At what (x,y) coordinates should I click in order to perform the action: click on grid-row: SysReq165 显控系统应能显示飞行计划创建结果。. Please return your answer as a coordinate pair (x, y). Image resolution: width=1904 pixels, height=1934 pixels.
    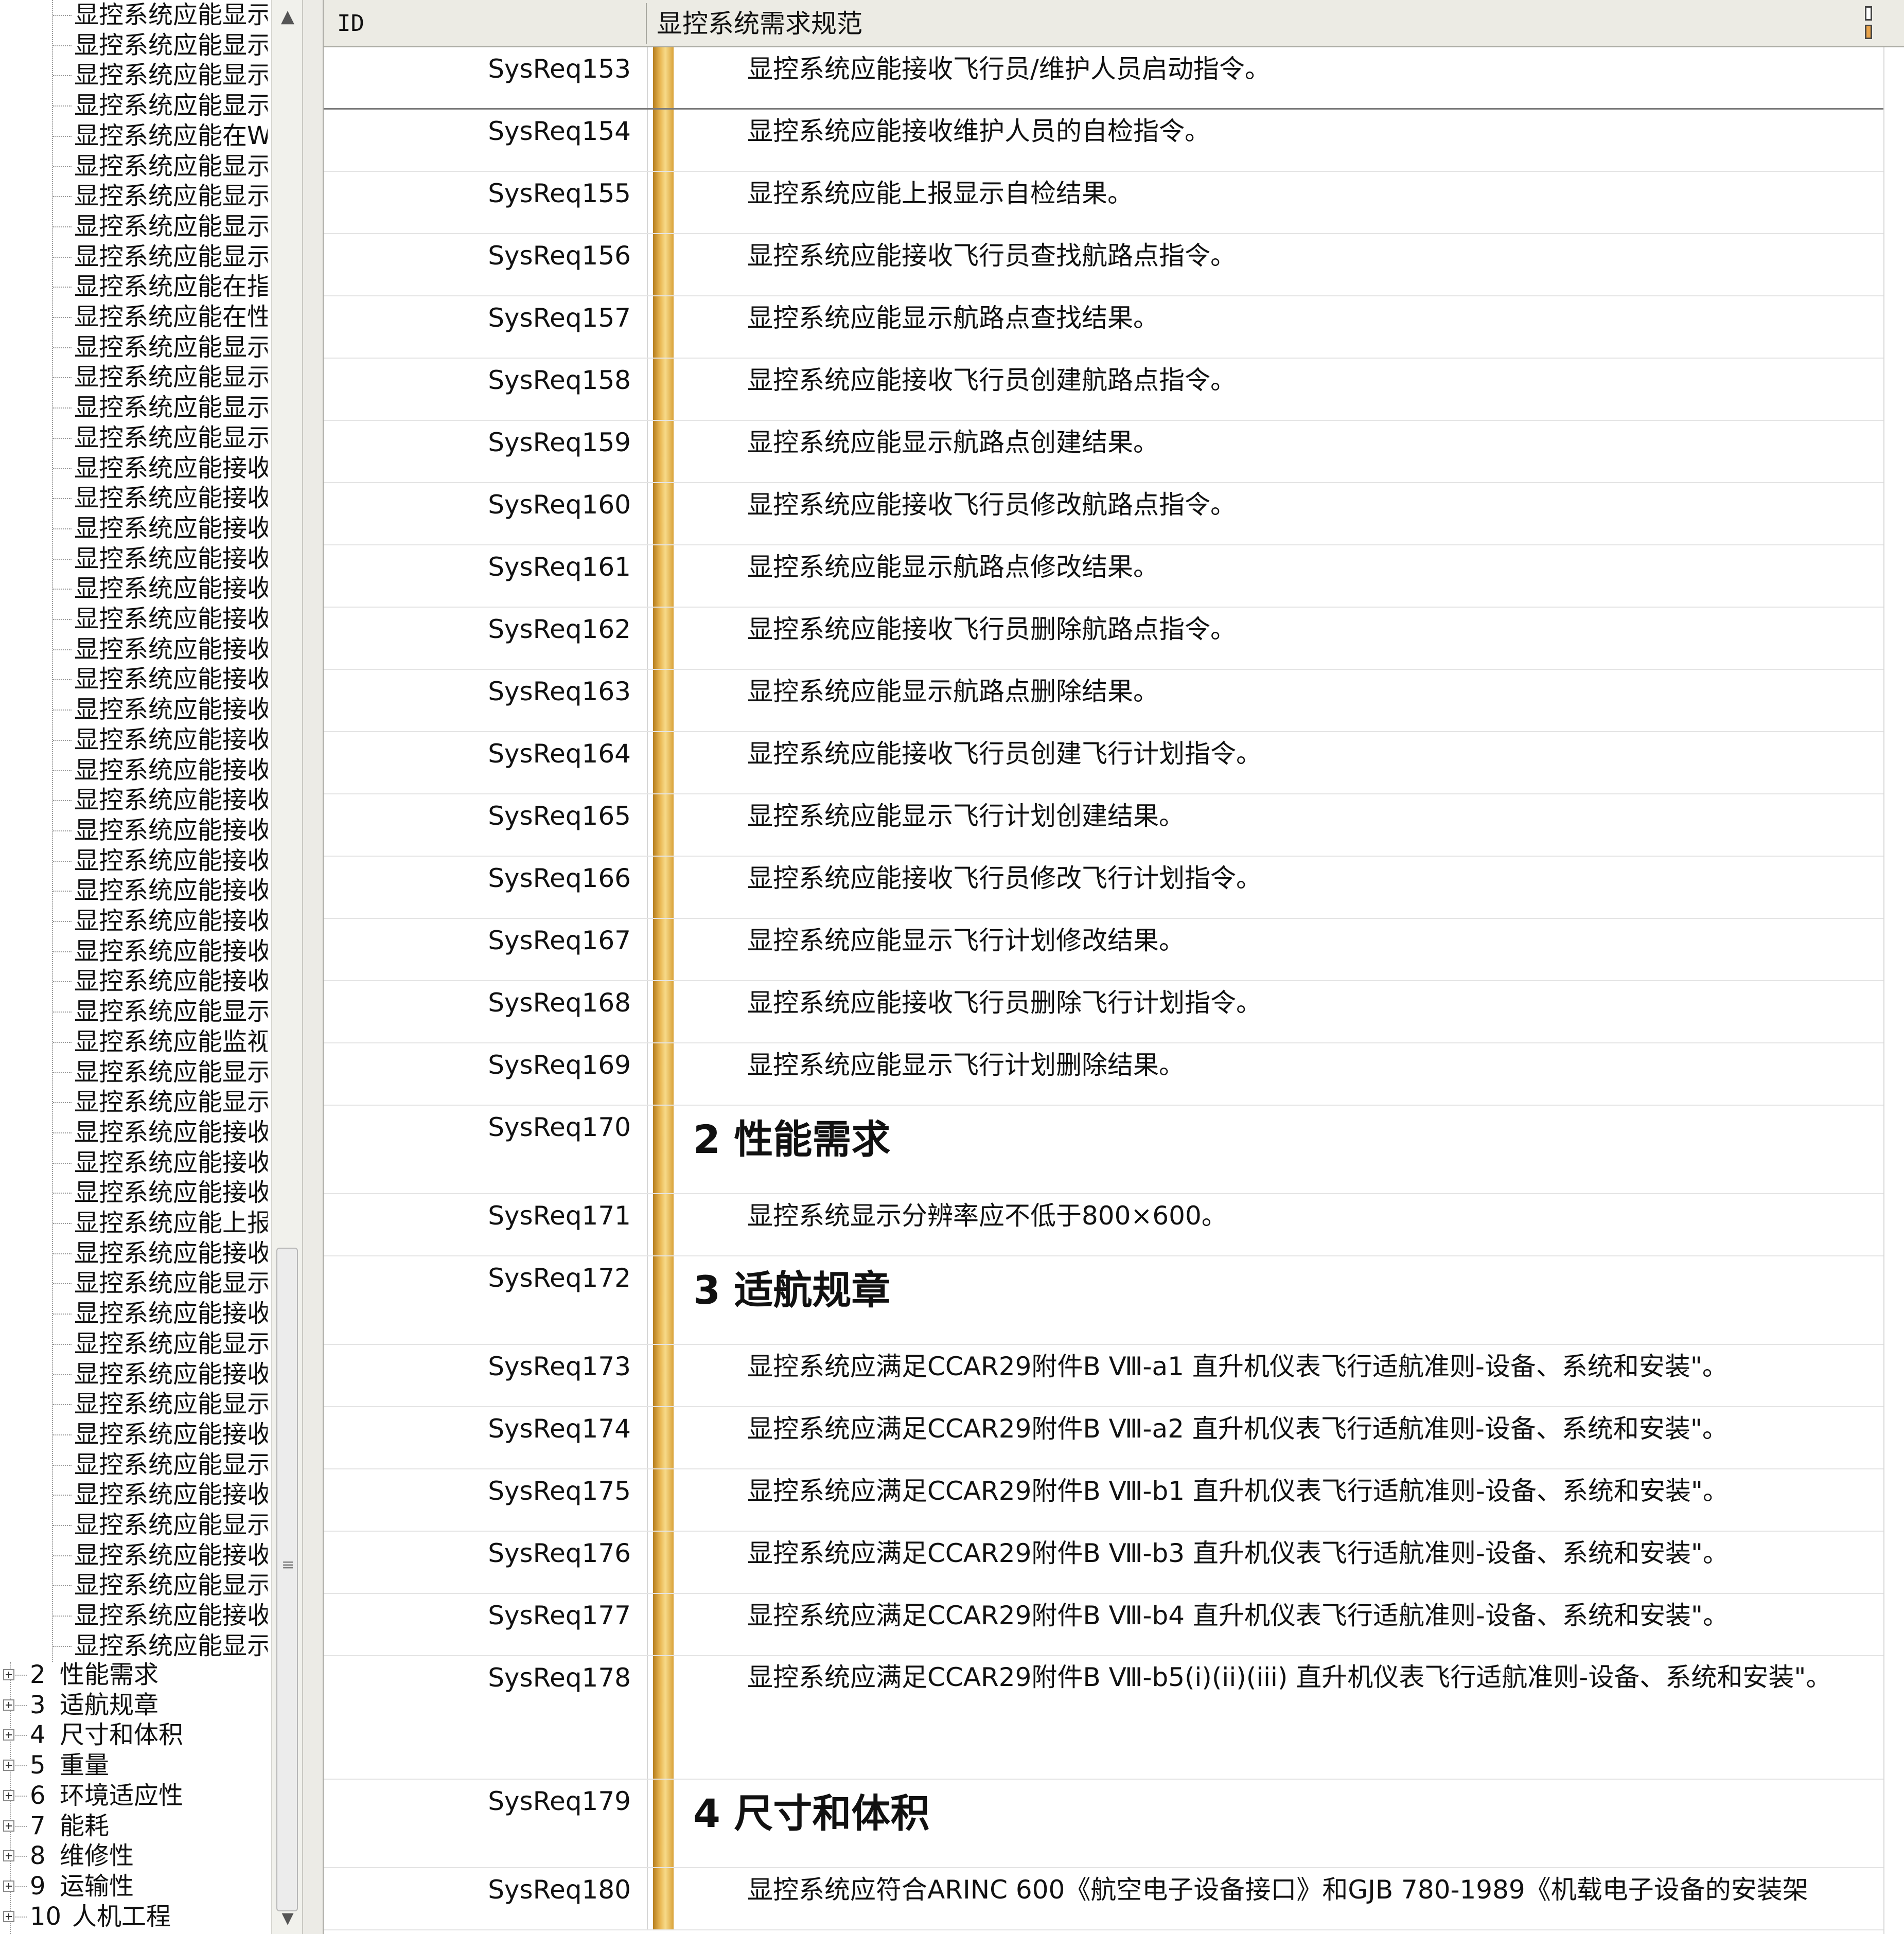
    Looking at the image, I should click on (1103, 825).